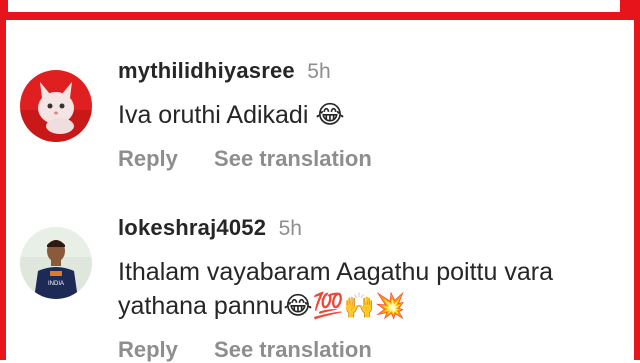  Describe the element at coordinates (206, 70) in the screenshot. I see `username: mythilidhiyasree` at that location.